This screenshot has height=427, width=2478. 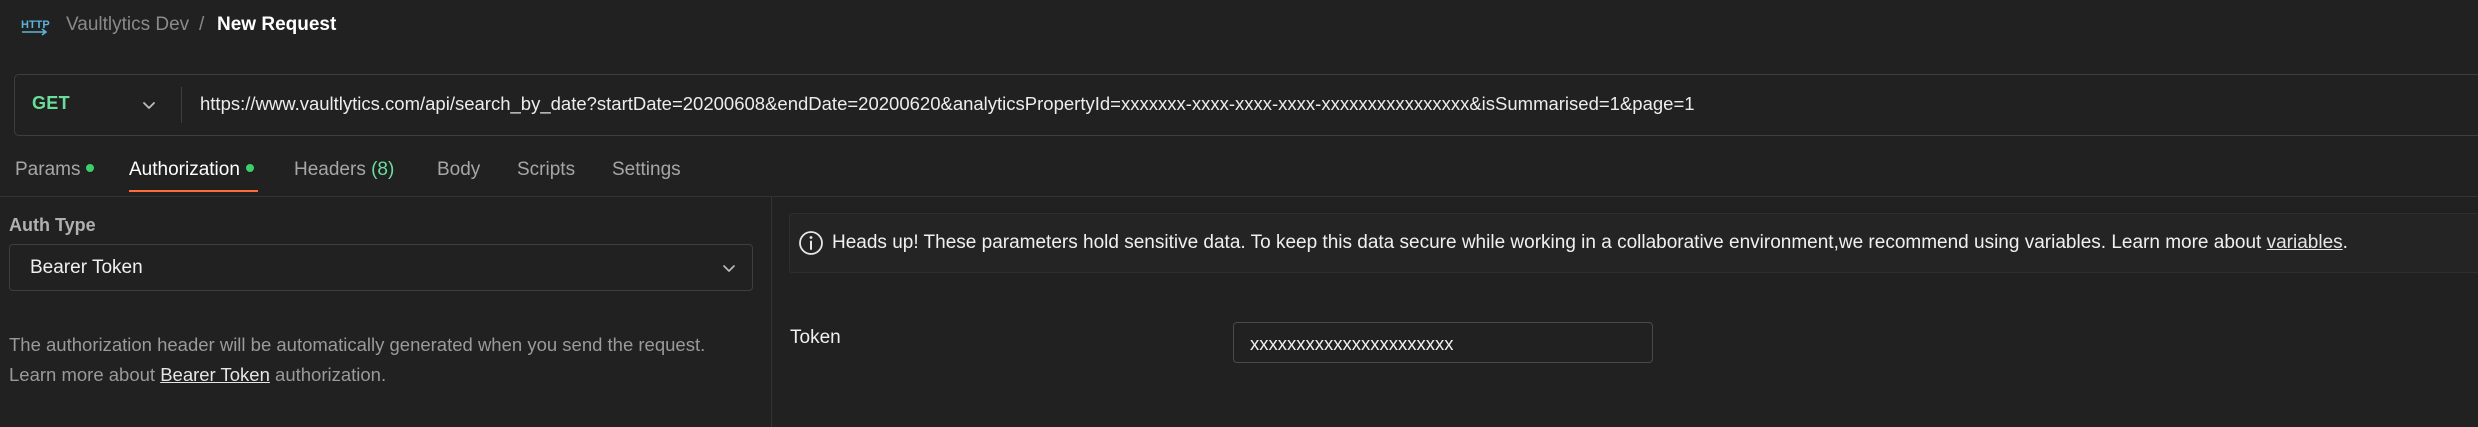 I want to click on url-divider, so click(x=181, y=105).